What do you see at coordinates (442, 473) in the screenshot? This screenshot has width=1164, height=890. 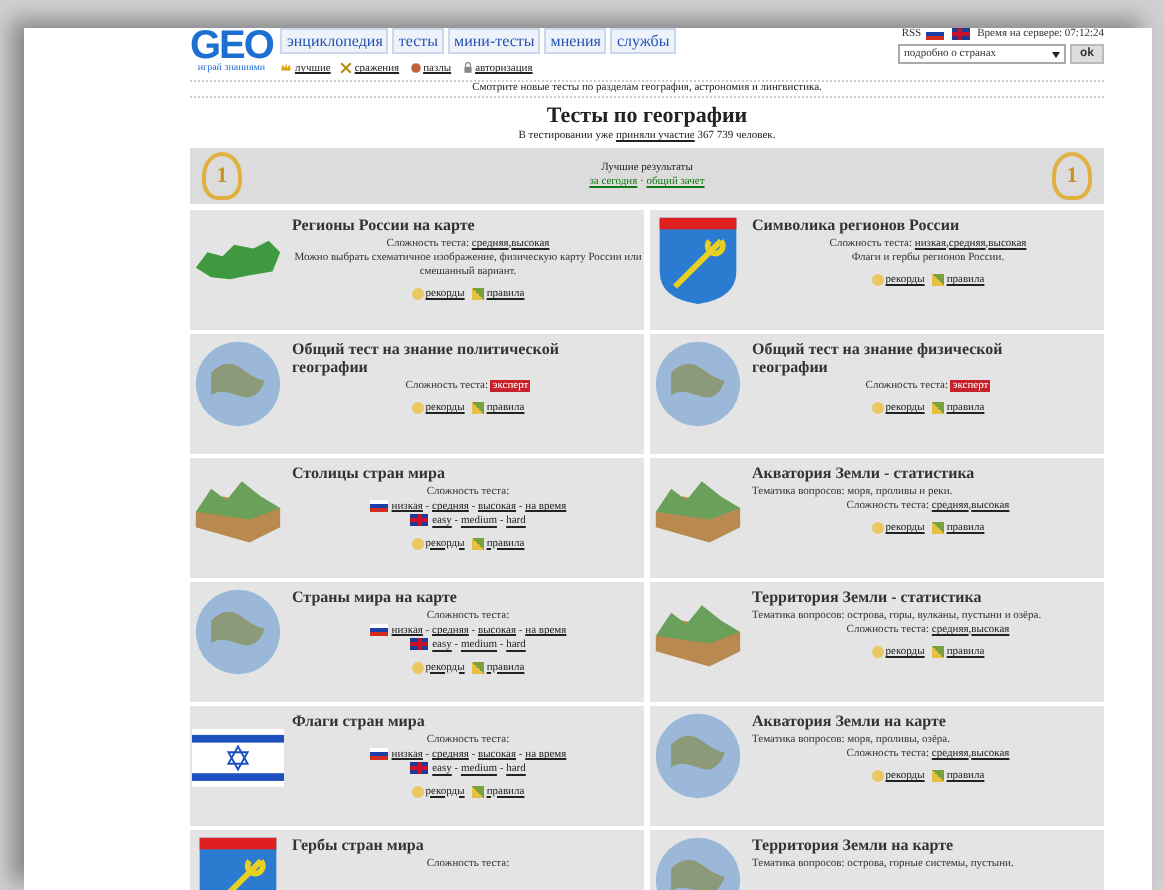 I see `test-title: Столицы стран мира` at bounding box center [442, 473].